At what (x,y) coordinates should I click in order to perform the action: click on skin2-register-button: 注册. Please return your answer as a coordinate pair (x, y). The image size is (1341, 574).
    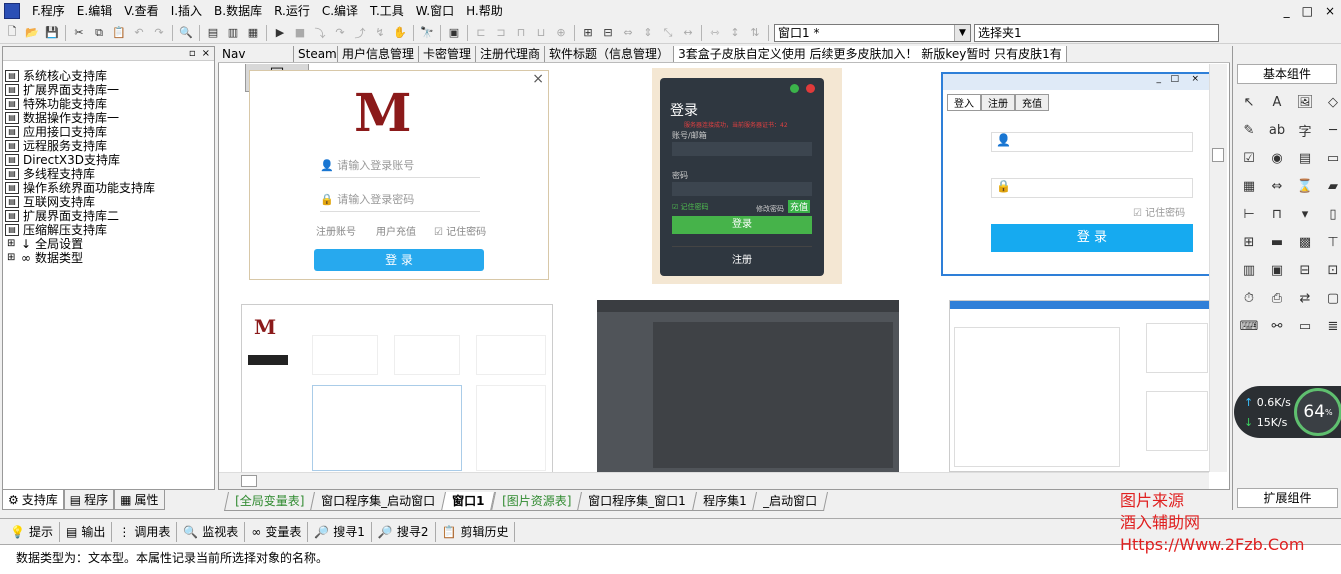
    Looking at the image, I should click on (742, 256).